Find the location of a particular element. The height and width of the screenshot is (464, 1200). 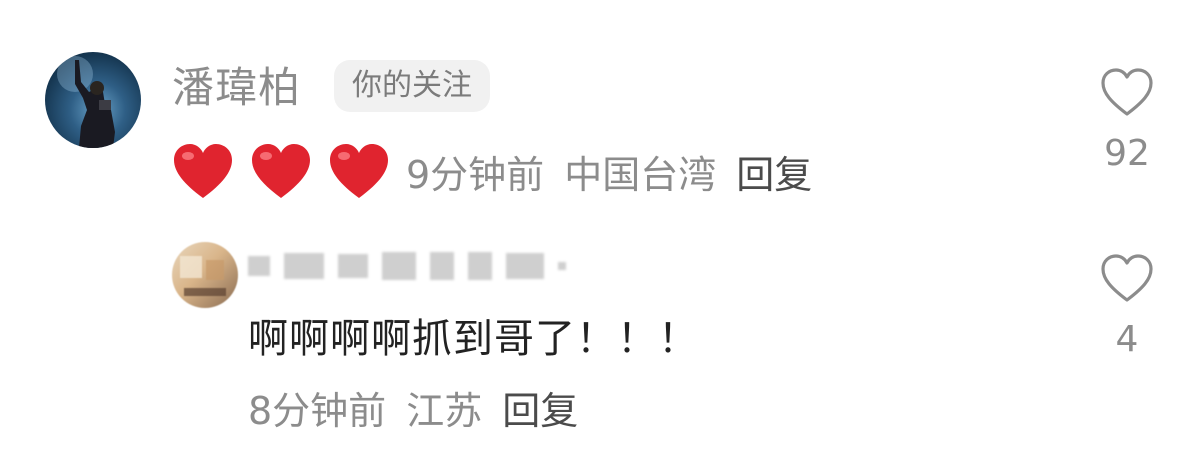

comment-emoji-row is located at coordinates (281, 171).